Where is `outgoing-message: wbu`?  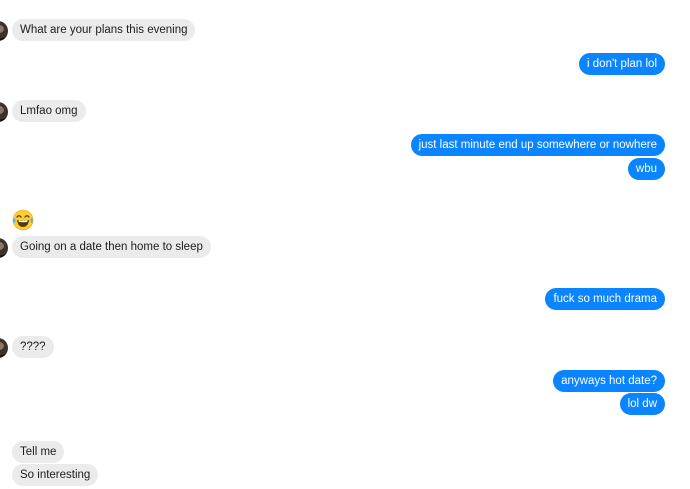
outgoing-message: wbu is located at coordinates (646, 169).